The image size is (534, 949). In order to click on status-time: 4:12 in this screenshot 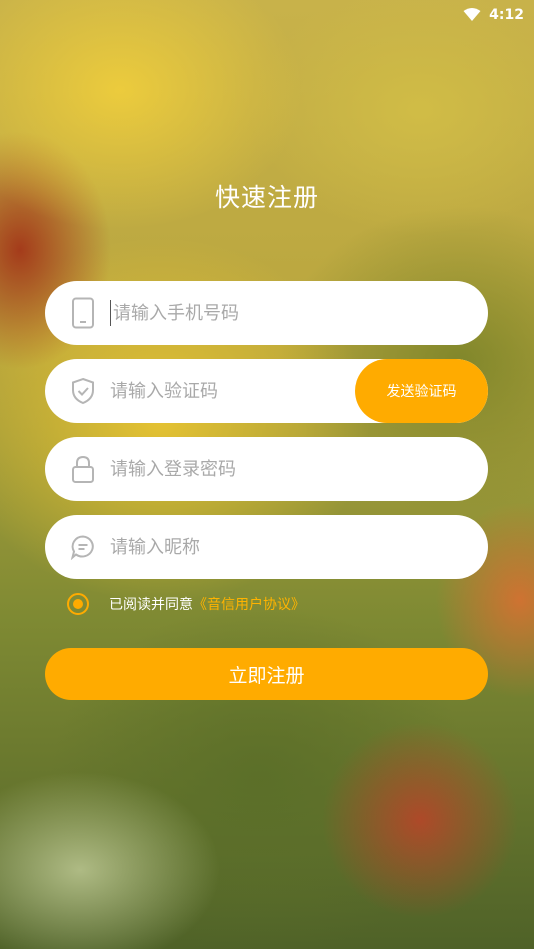, I will do `click(506, 15)`.